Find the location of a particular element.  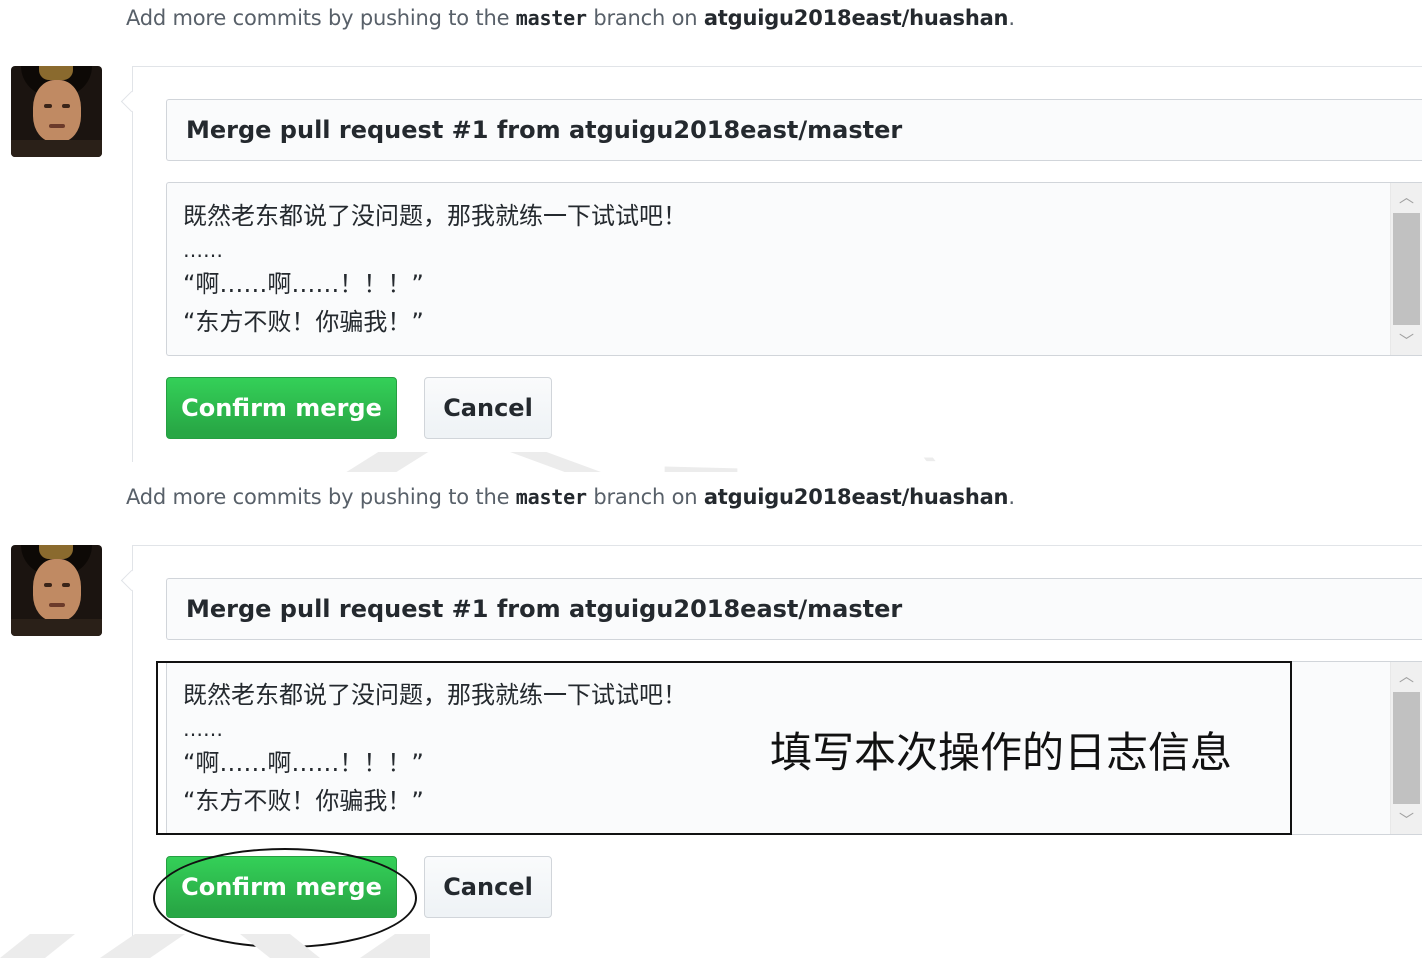

annotation-ellipse is located at coordinates (285, 898).